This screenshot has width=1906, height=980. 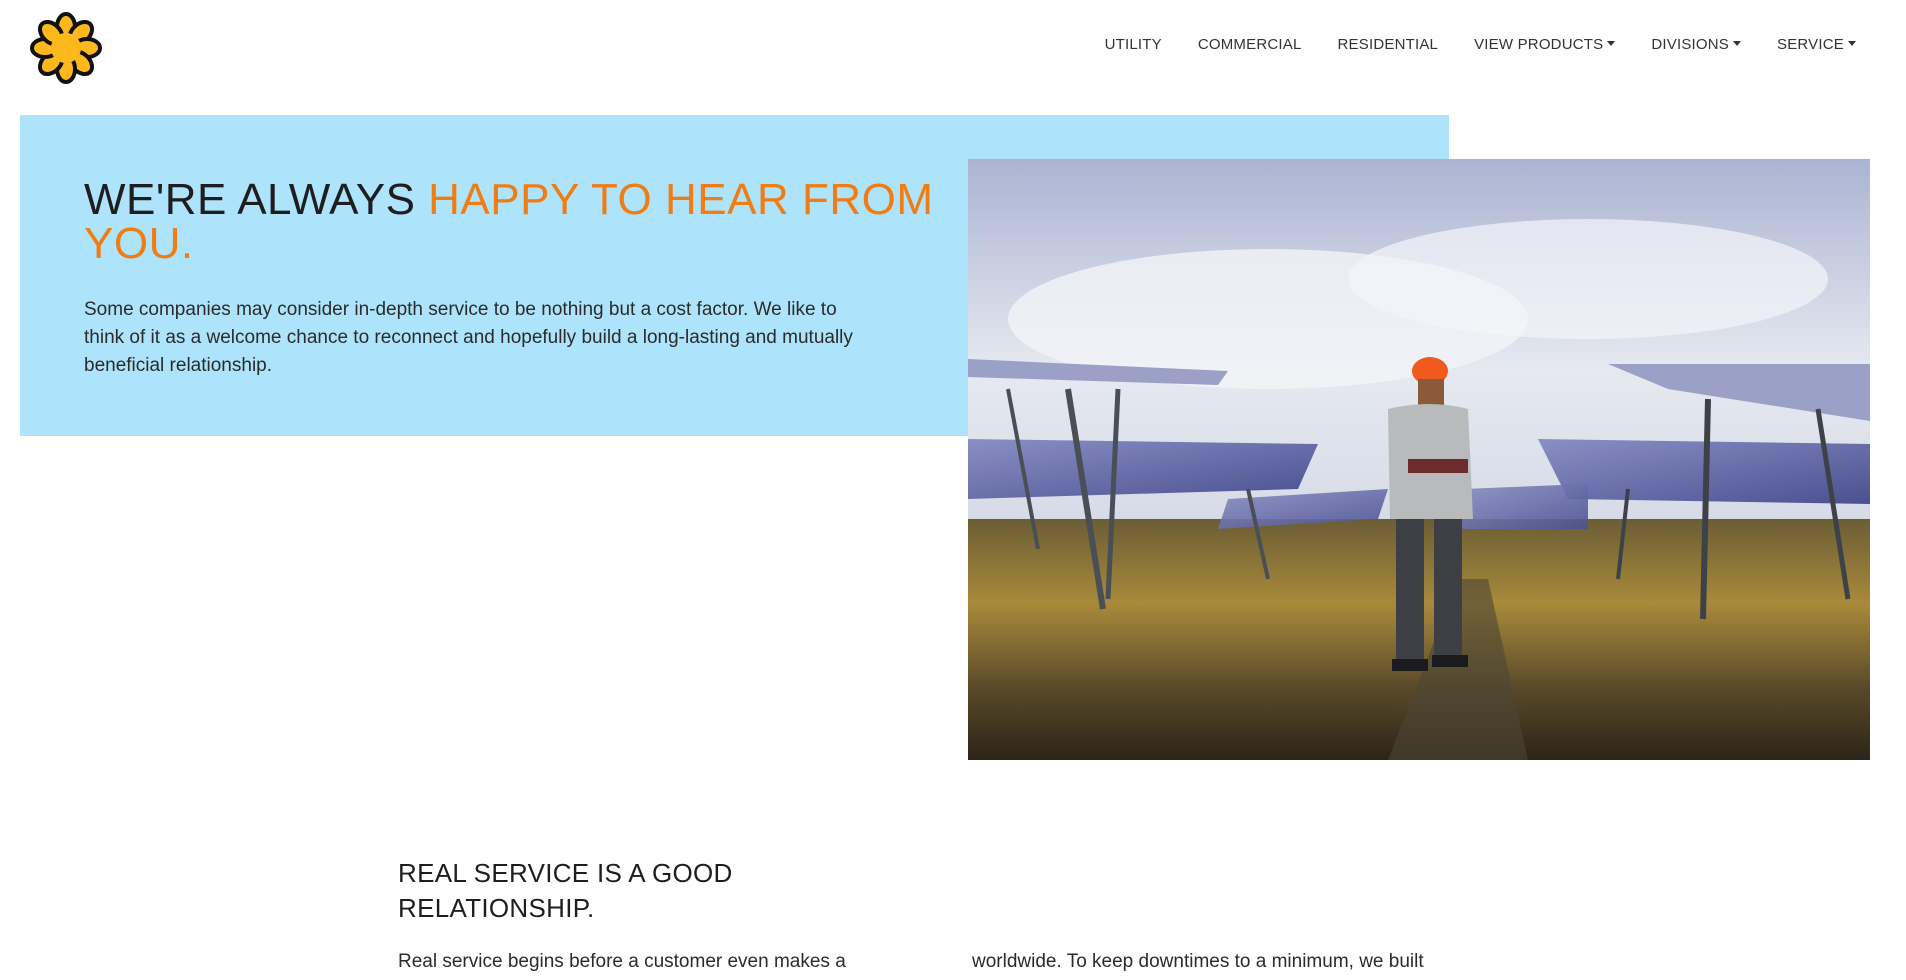 I want to click on nav-residential: RESIDENTIAL, so click(x=1388, y=44).